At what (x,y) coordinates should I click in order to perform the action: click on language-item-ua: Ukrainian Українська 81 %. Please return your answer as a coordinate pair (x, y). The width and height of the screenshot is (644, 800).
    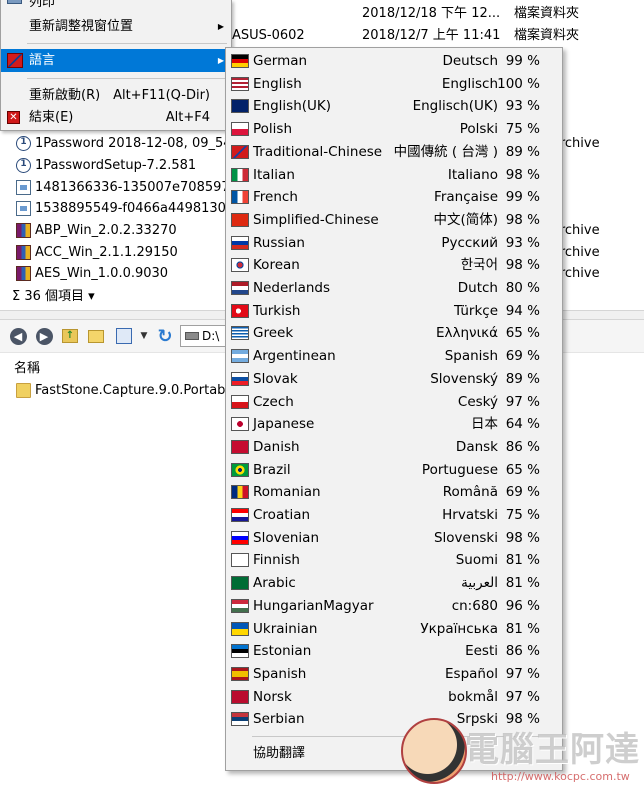
    Looking at the image, I should click on (394, 629).